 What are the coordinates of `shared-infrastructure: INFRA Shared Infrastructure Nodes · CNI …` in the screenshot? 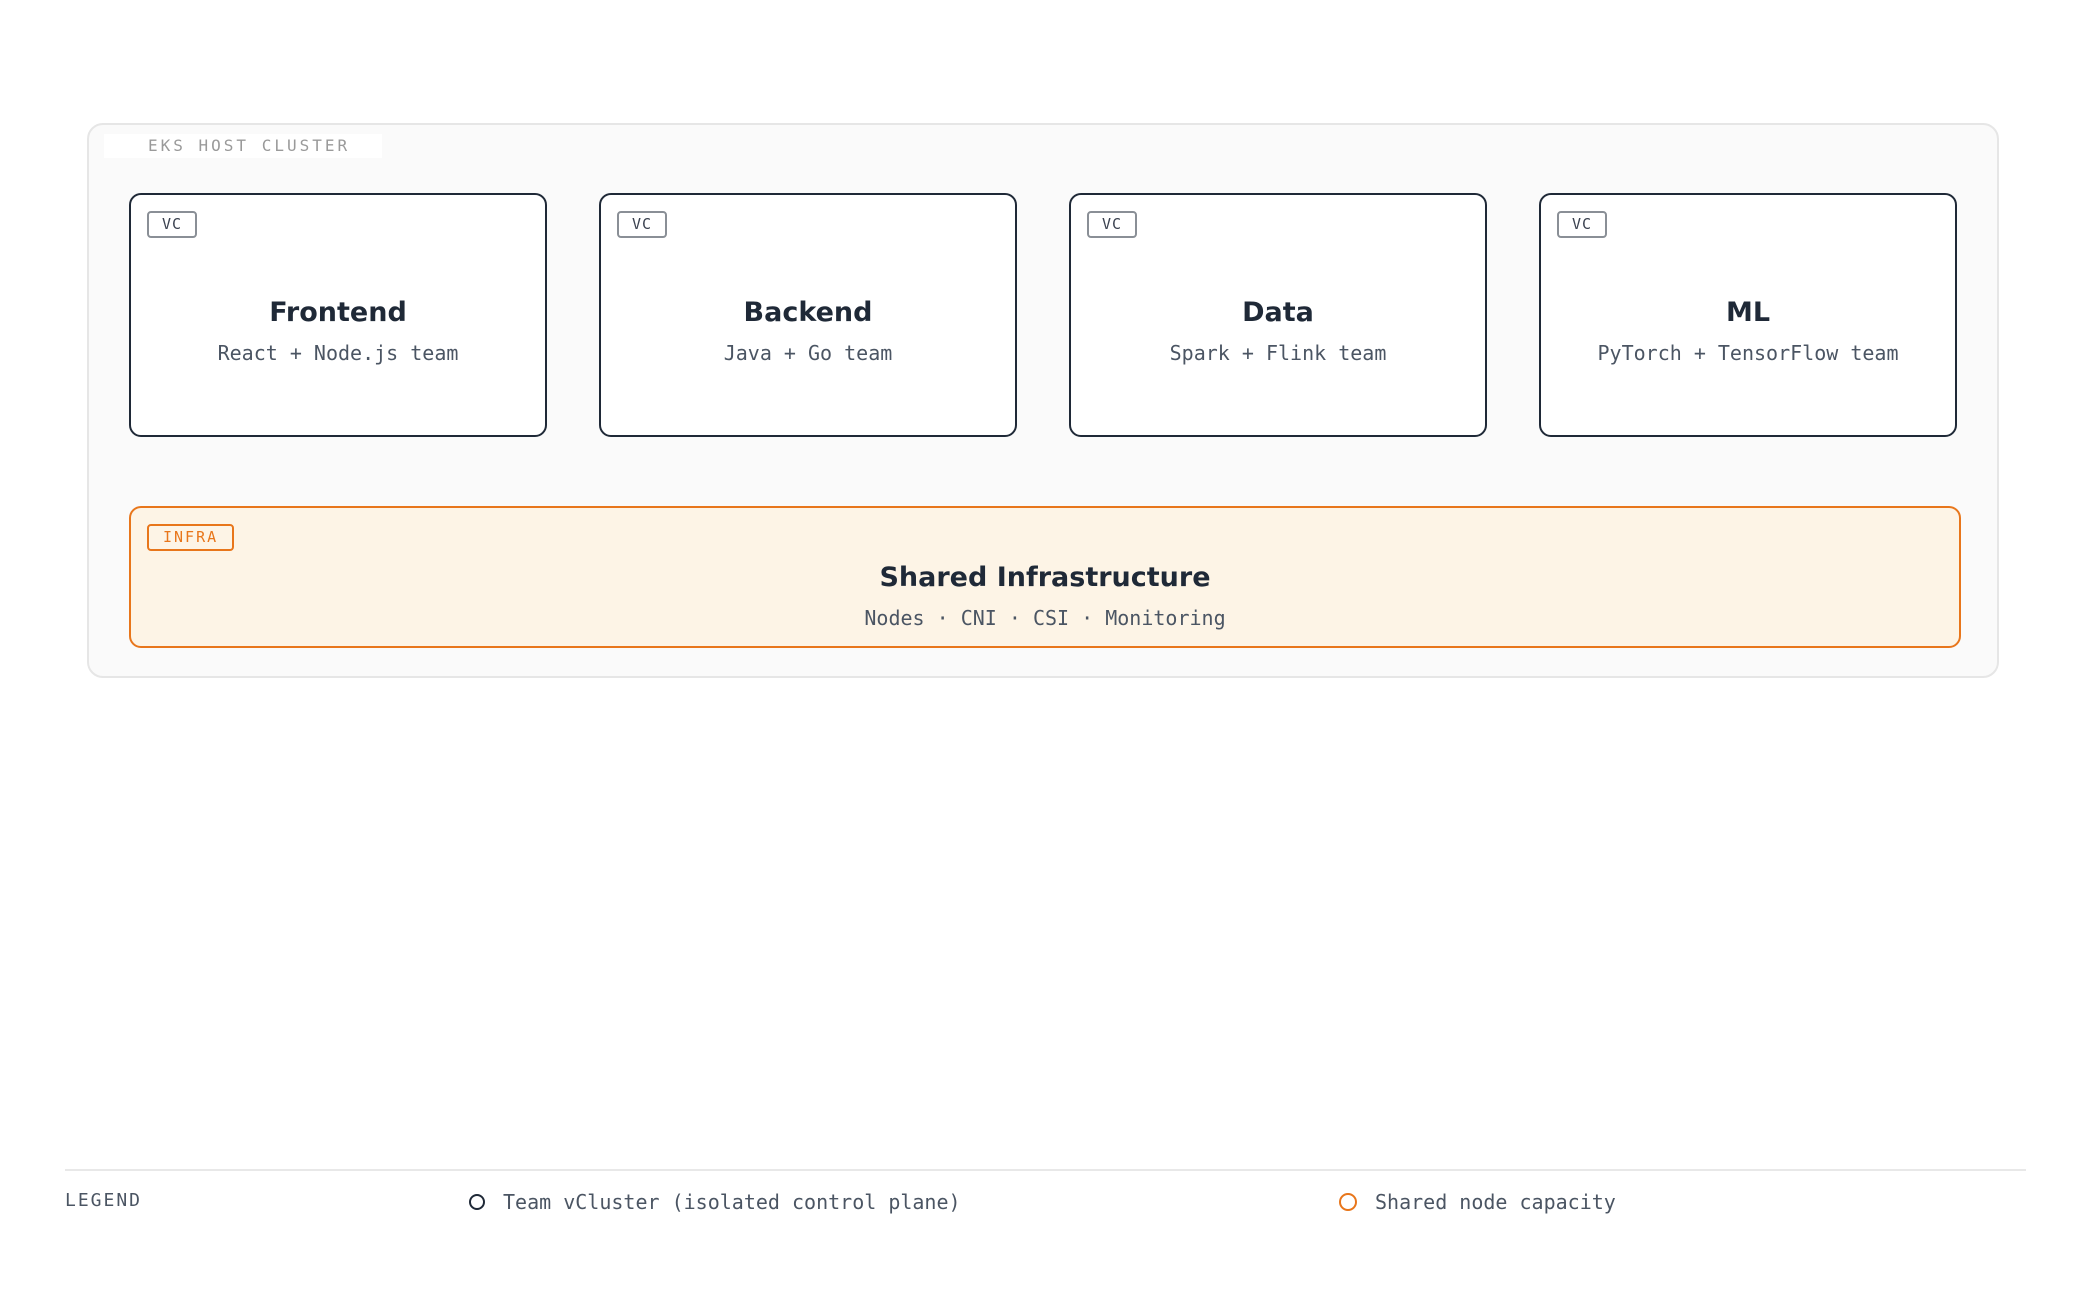 It's located at (1045, 577).